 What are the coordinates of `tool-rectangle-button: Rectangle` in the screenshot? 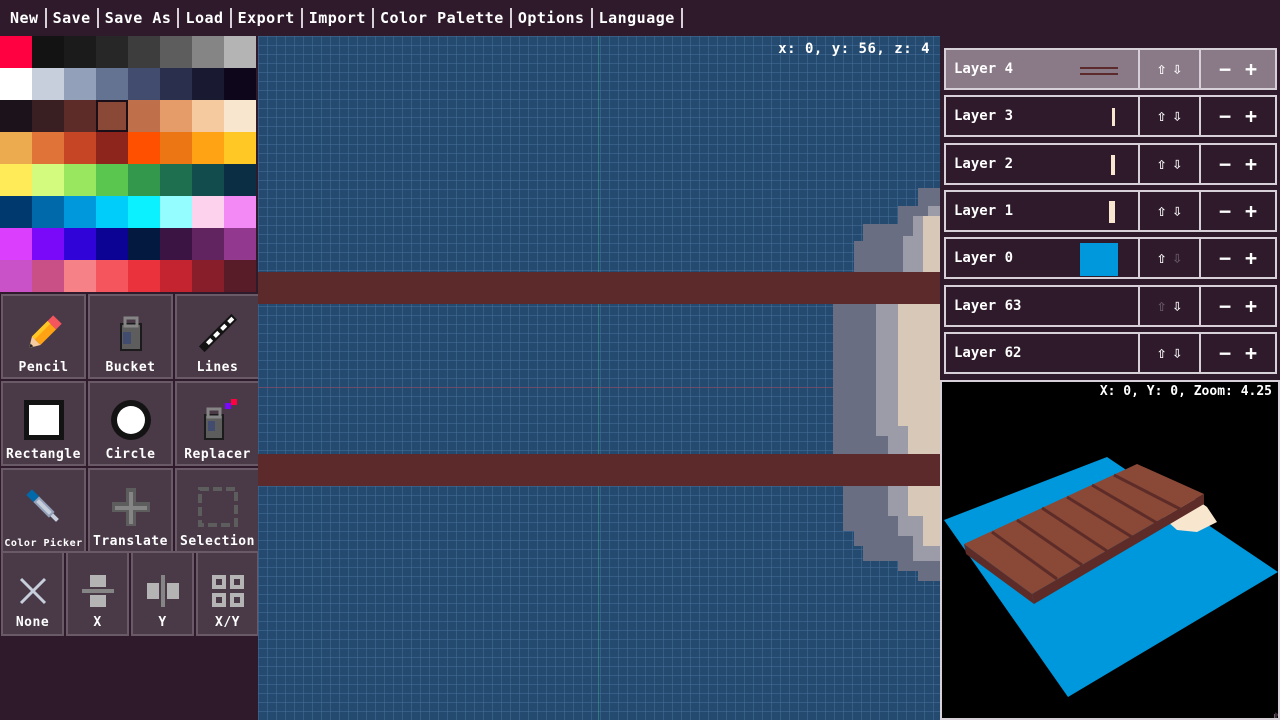 It's located at (43, 423).